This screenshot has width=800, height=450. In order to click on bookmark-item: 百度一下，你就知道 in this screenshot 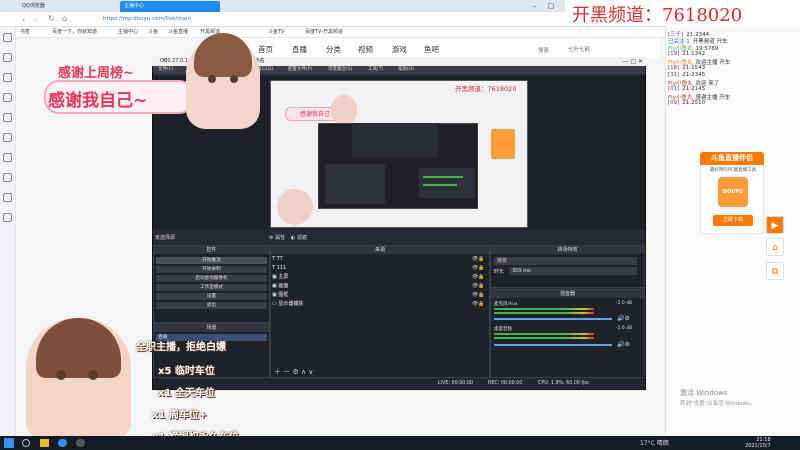, I will do `click(74, 32)`.